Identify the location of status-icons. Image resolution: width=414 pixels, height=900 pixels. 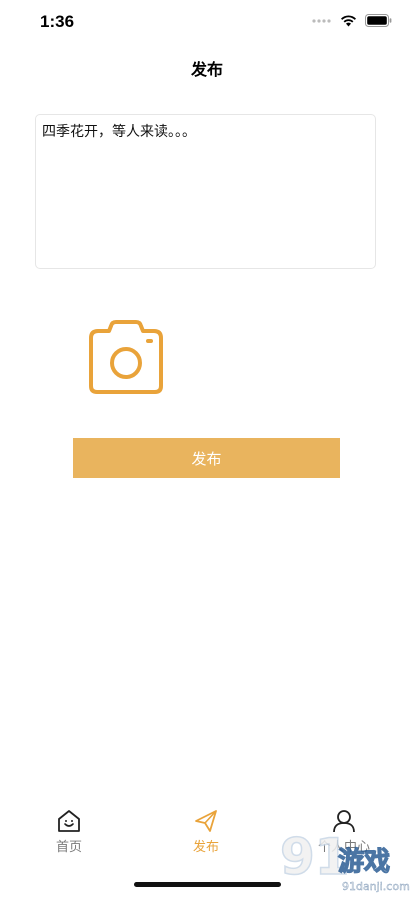
(352, 20).